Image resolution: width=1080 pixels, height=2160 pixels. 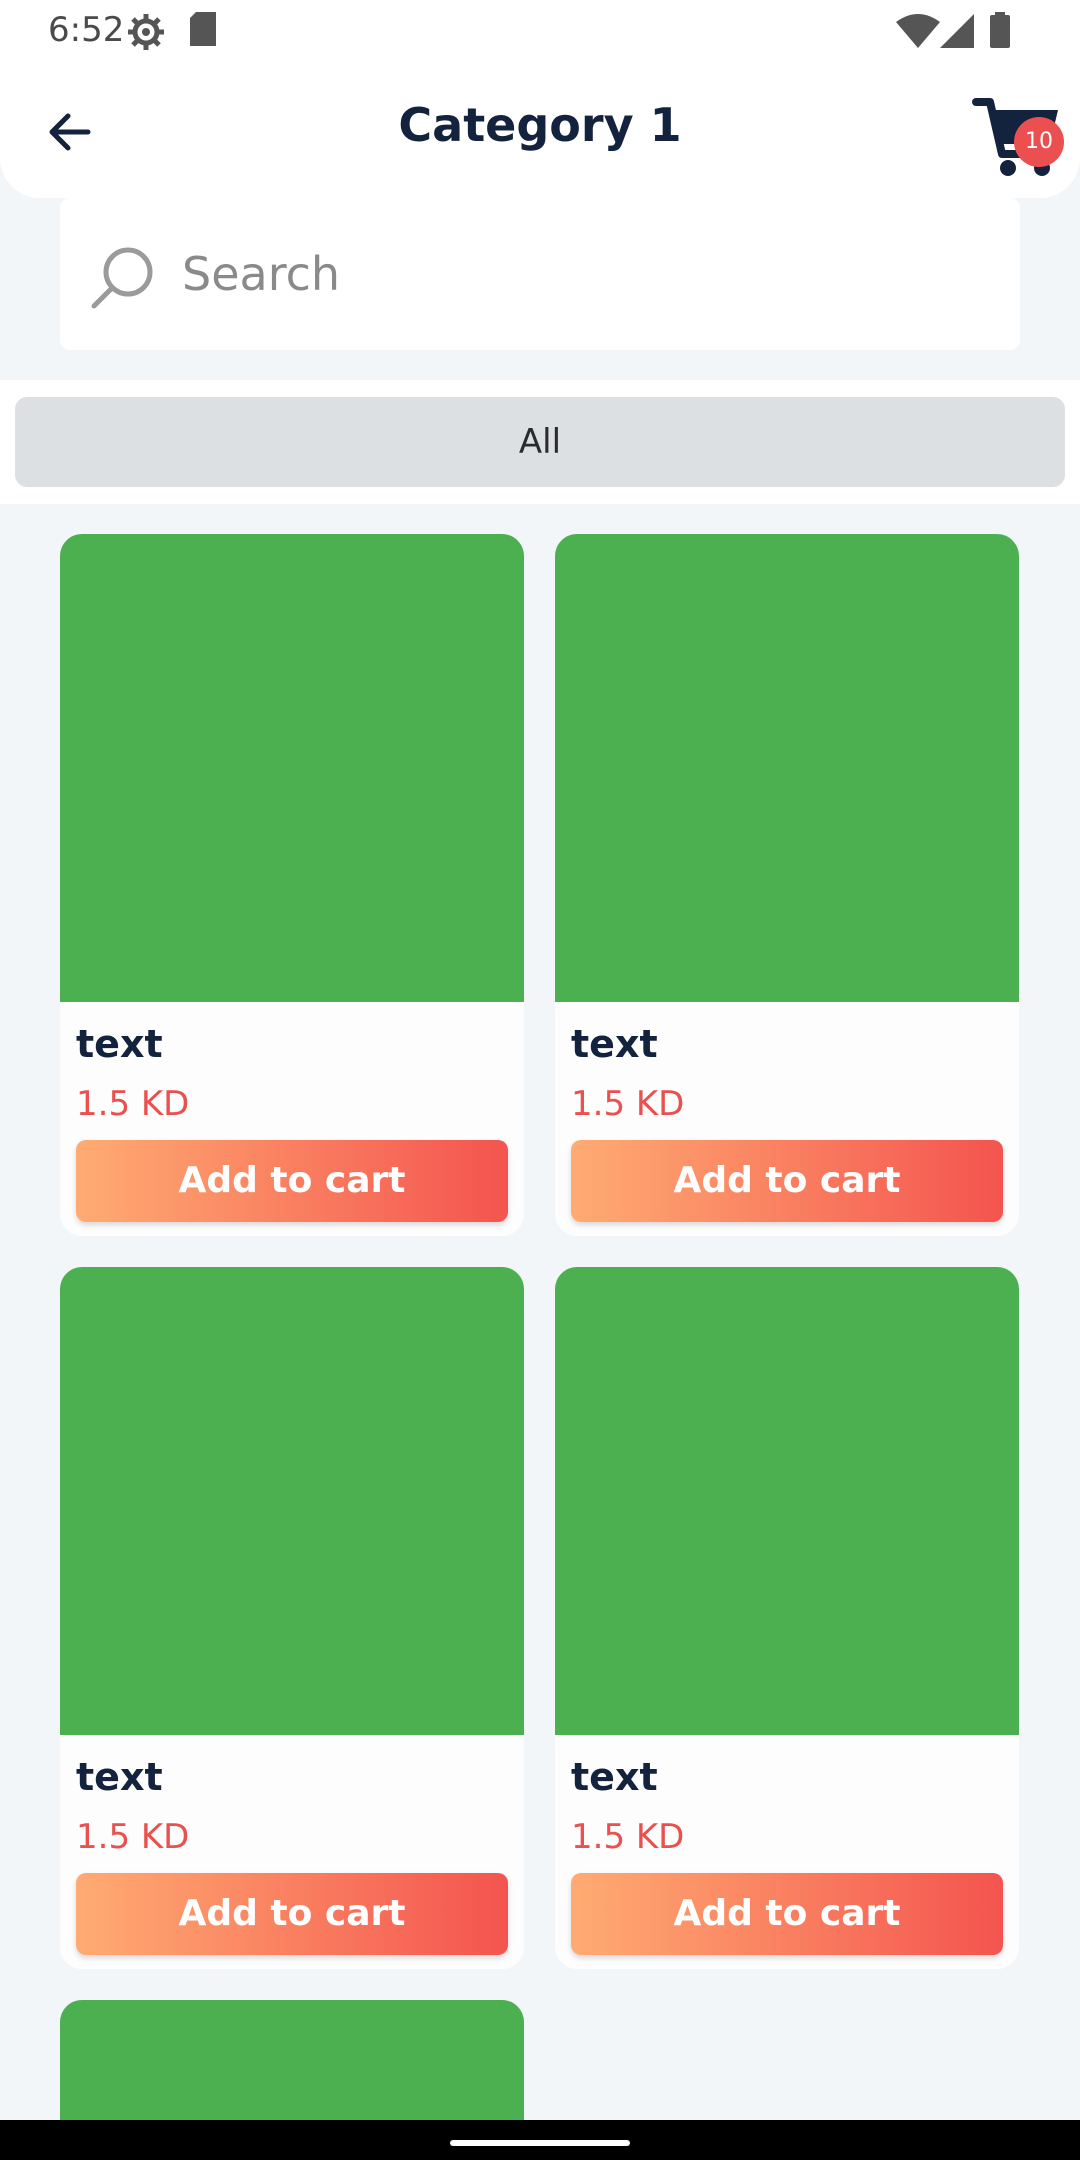 I want to click on app-bar: Category 1 10, so click(x=540, y=131).